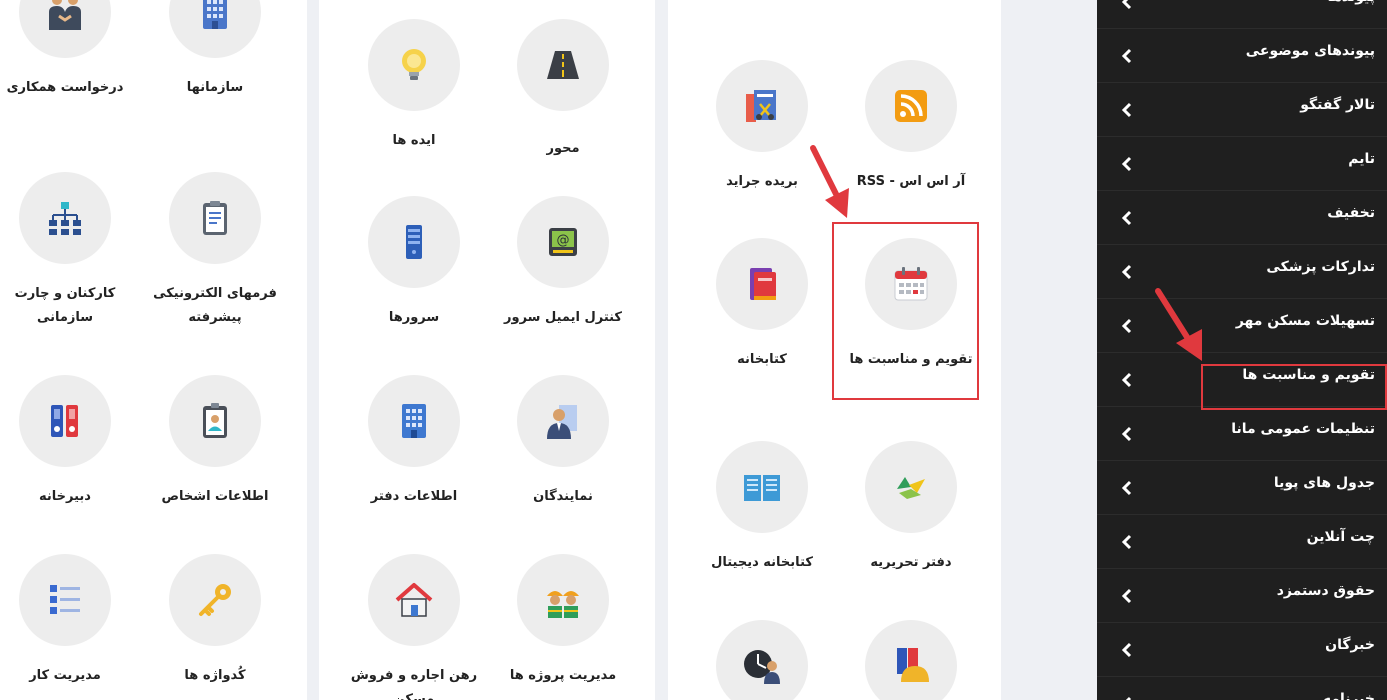 This screenshot has height=700, width=1387. Describe the element at coordinates (1242, 218) in the screenshot. I see `sidebar-menu-item: تخفیف` at that location.